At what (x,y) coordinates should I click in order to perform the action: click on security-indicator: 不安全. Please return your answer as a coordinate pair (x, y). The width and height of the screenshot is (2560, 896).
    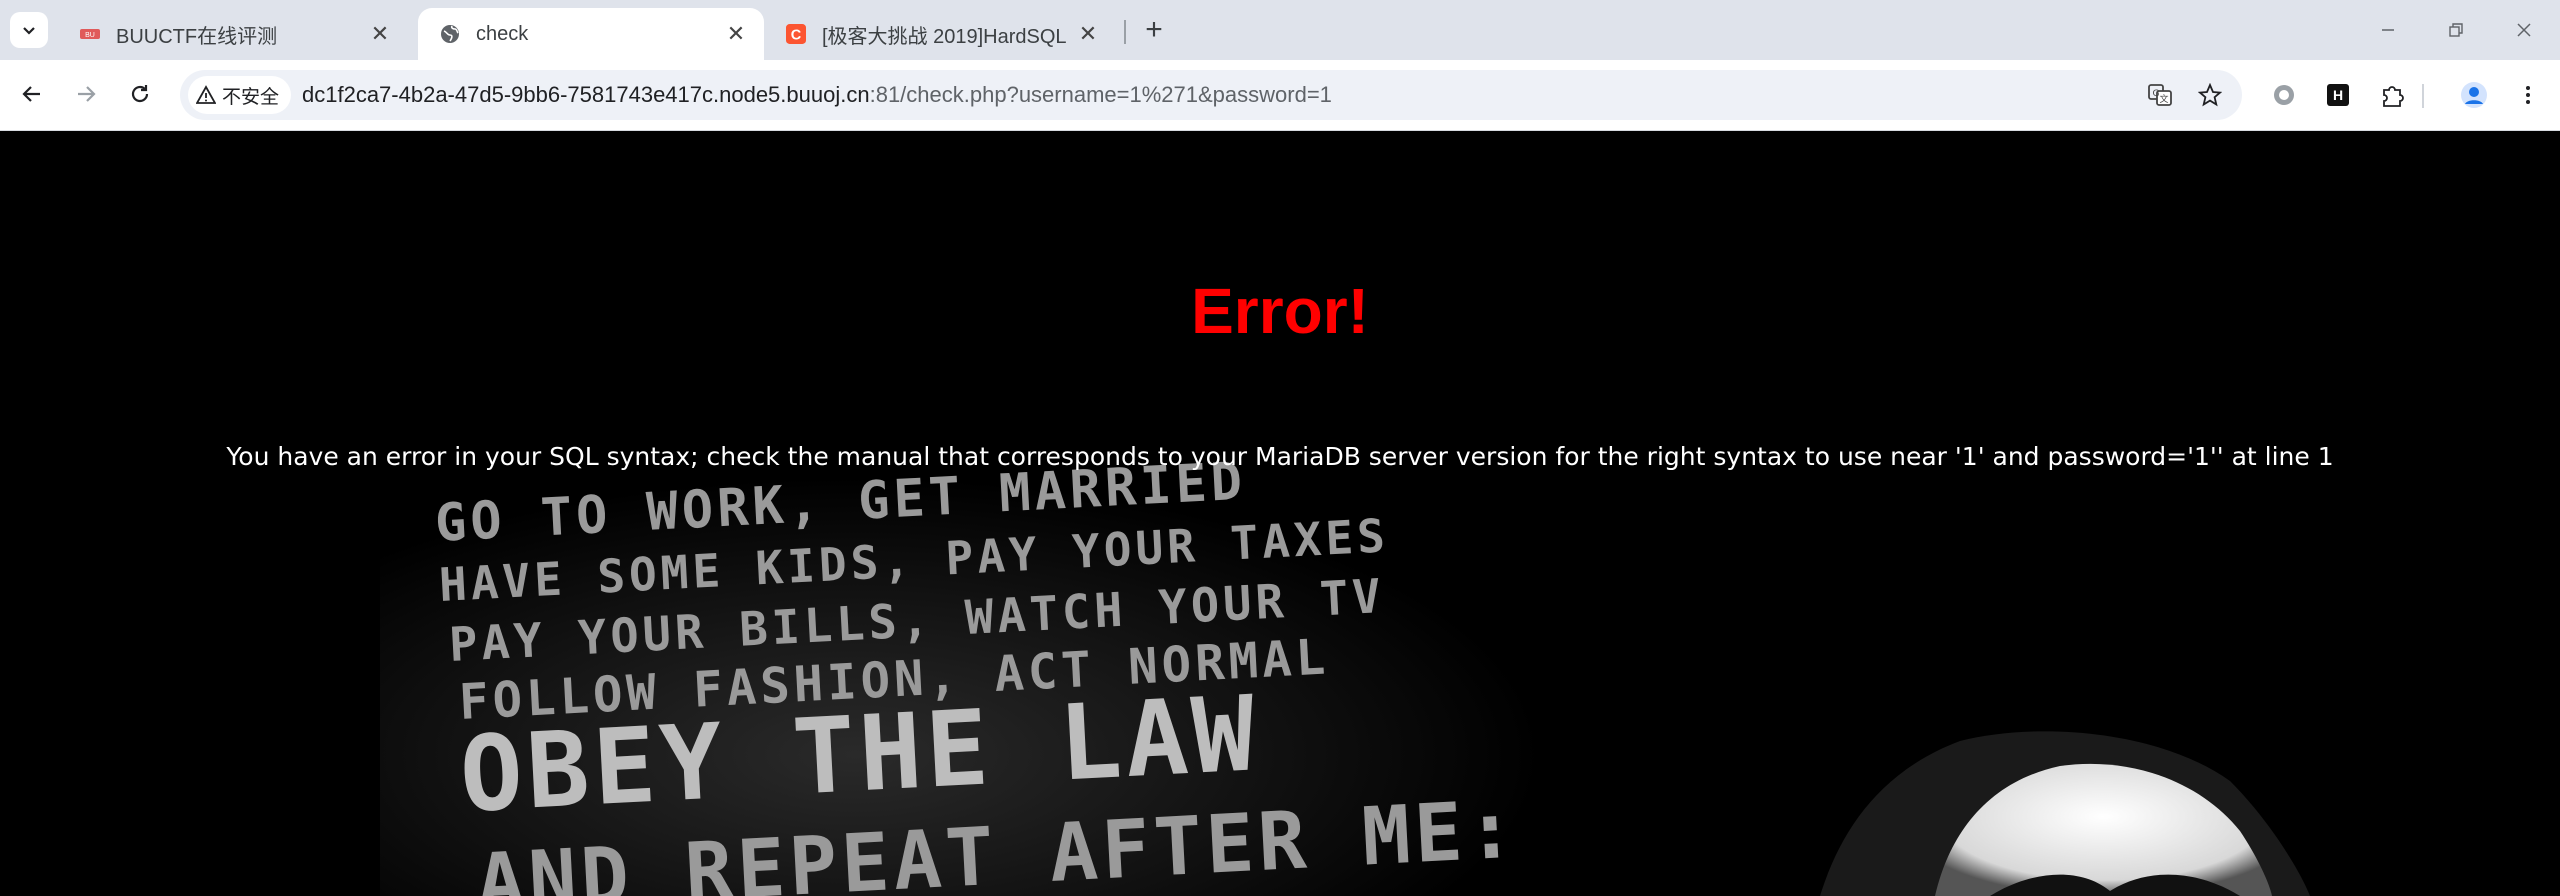
    Looking at the image, I should click on (240, 95).